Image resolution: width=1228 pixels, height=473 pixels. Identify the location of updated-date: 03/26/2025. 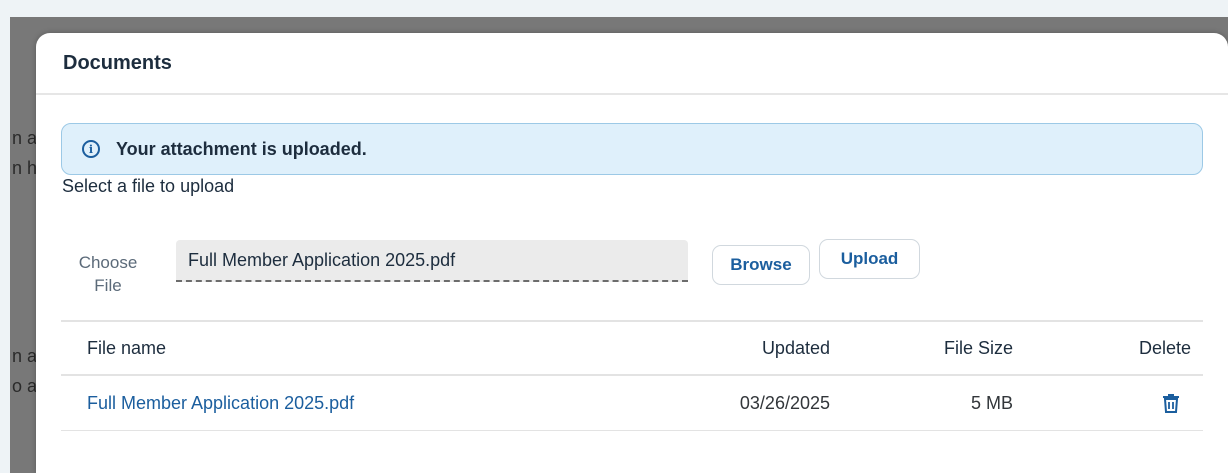
(784, 402).